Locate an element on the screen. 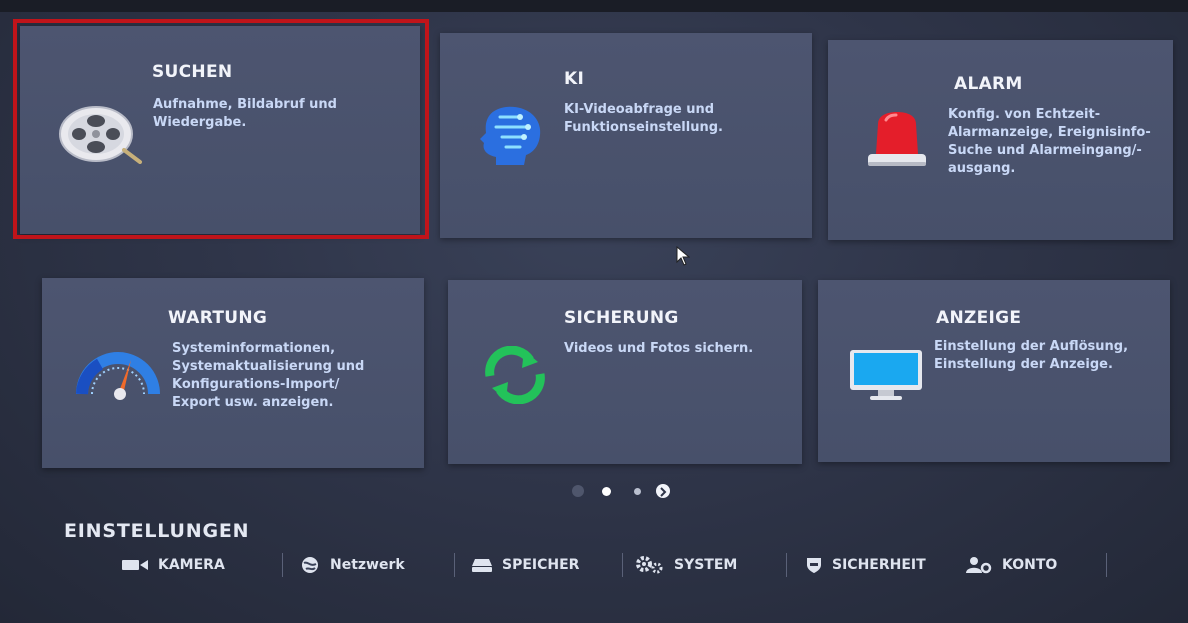  tile-sicherung: SICHERUNG Videos und Fotos sichern. is located at coordinates (625, 372).